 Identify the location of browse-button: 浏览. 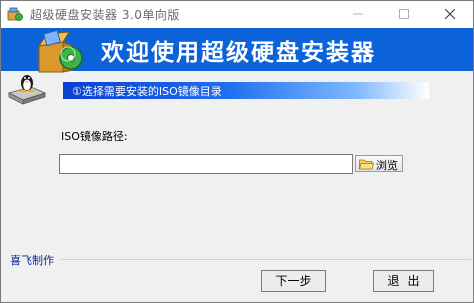
(379, 163).